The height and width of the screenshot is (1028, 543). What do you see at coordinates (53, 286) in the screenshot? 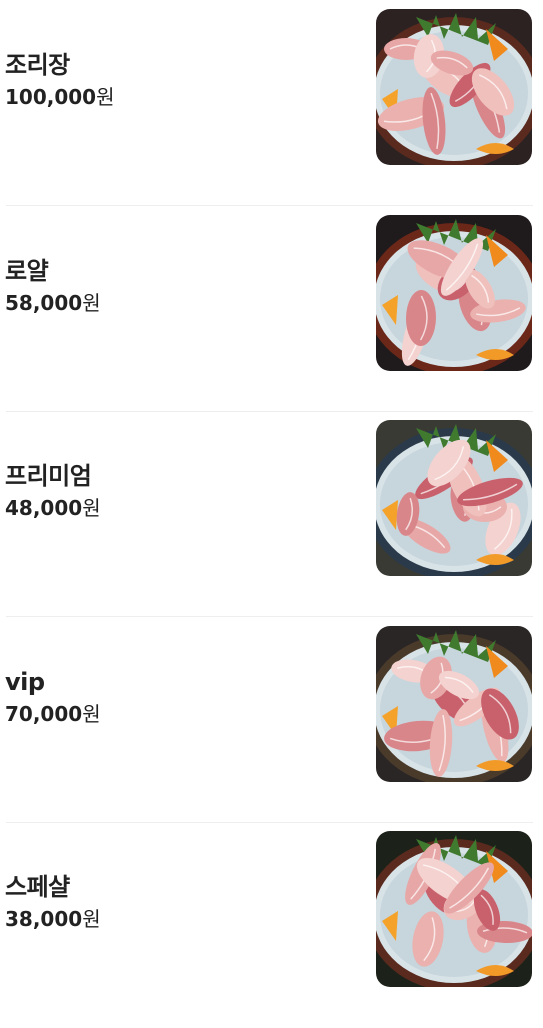
I see `menu-item-info: 로얄 58,000원` at bounding box center [53, 286].